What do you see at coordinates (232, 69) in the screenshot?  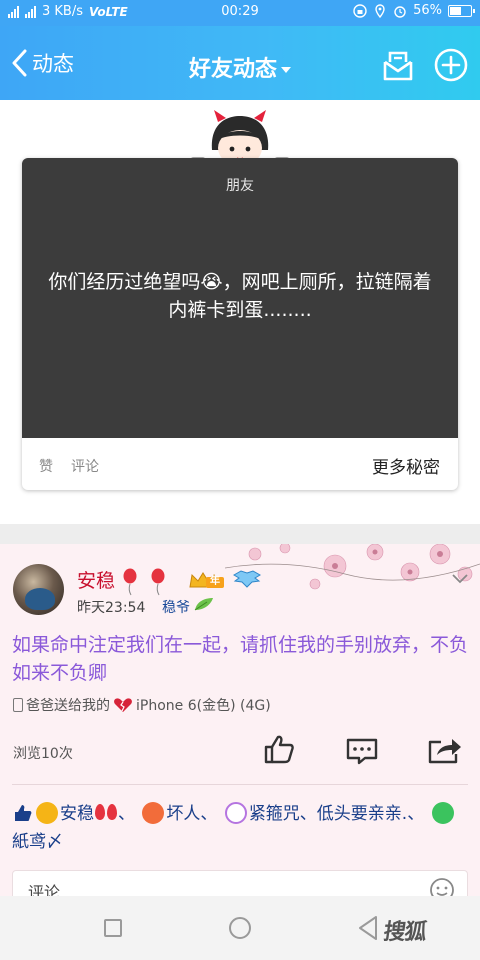 I see `page-title: 好友动态` at bounding box center [232, 69].